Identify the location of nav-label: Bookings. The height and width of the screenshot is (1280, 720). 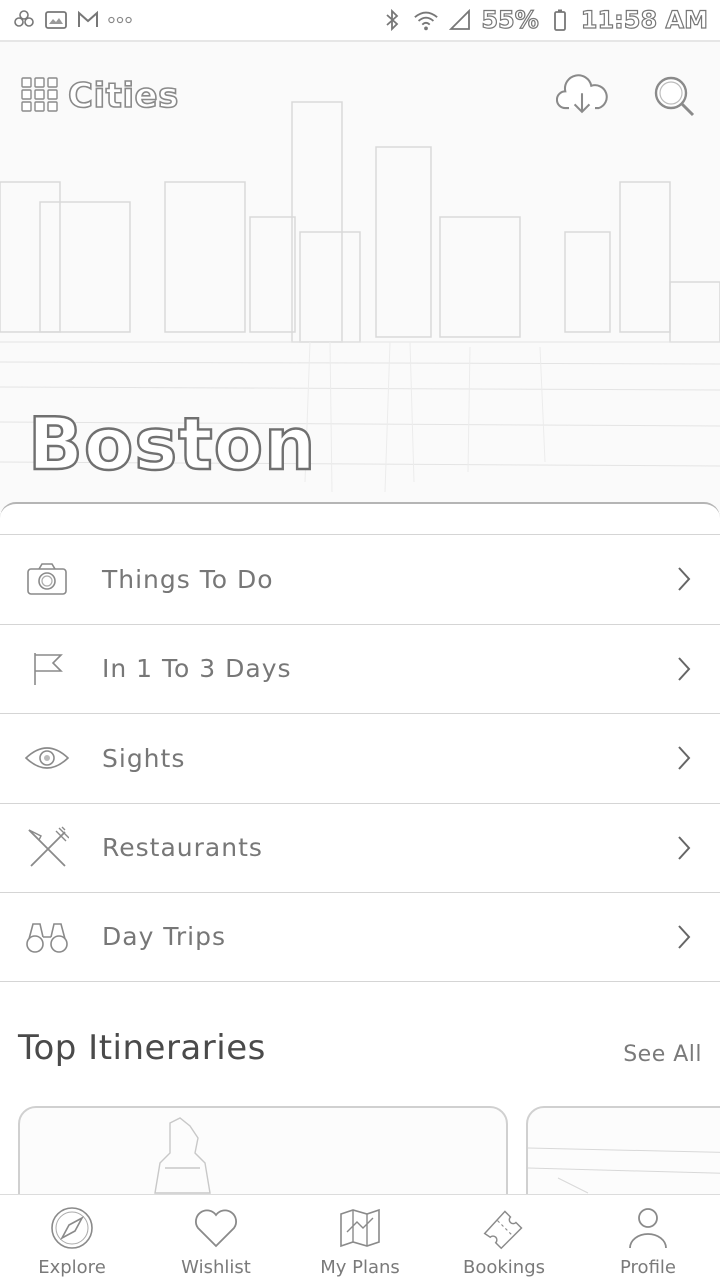
(503, 1267).